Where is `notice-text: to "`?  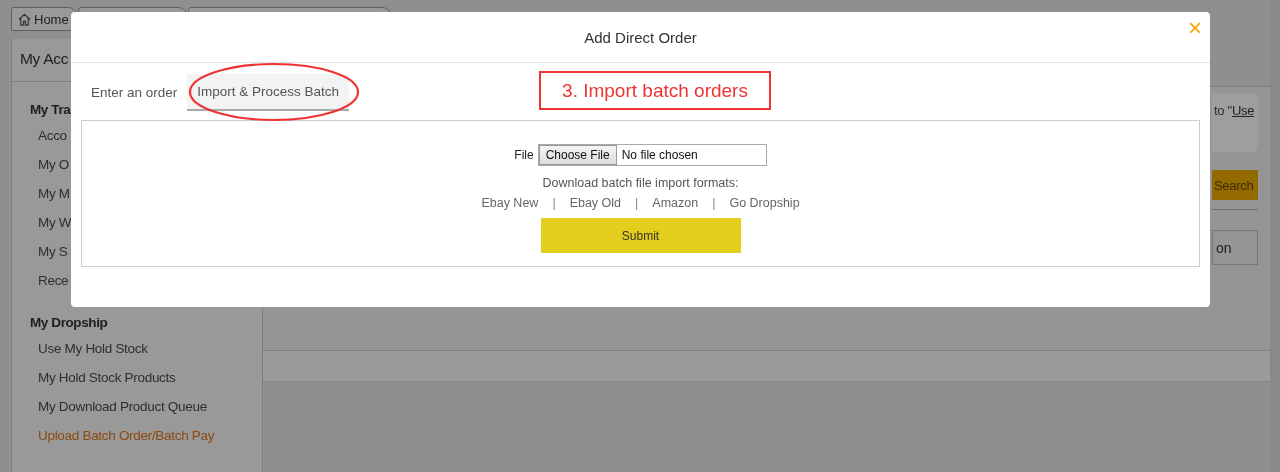 notice-text: to " is located at coordinates (1223, 110).